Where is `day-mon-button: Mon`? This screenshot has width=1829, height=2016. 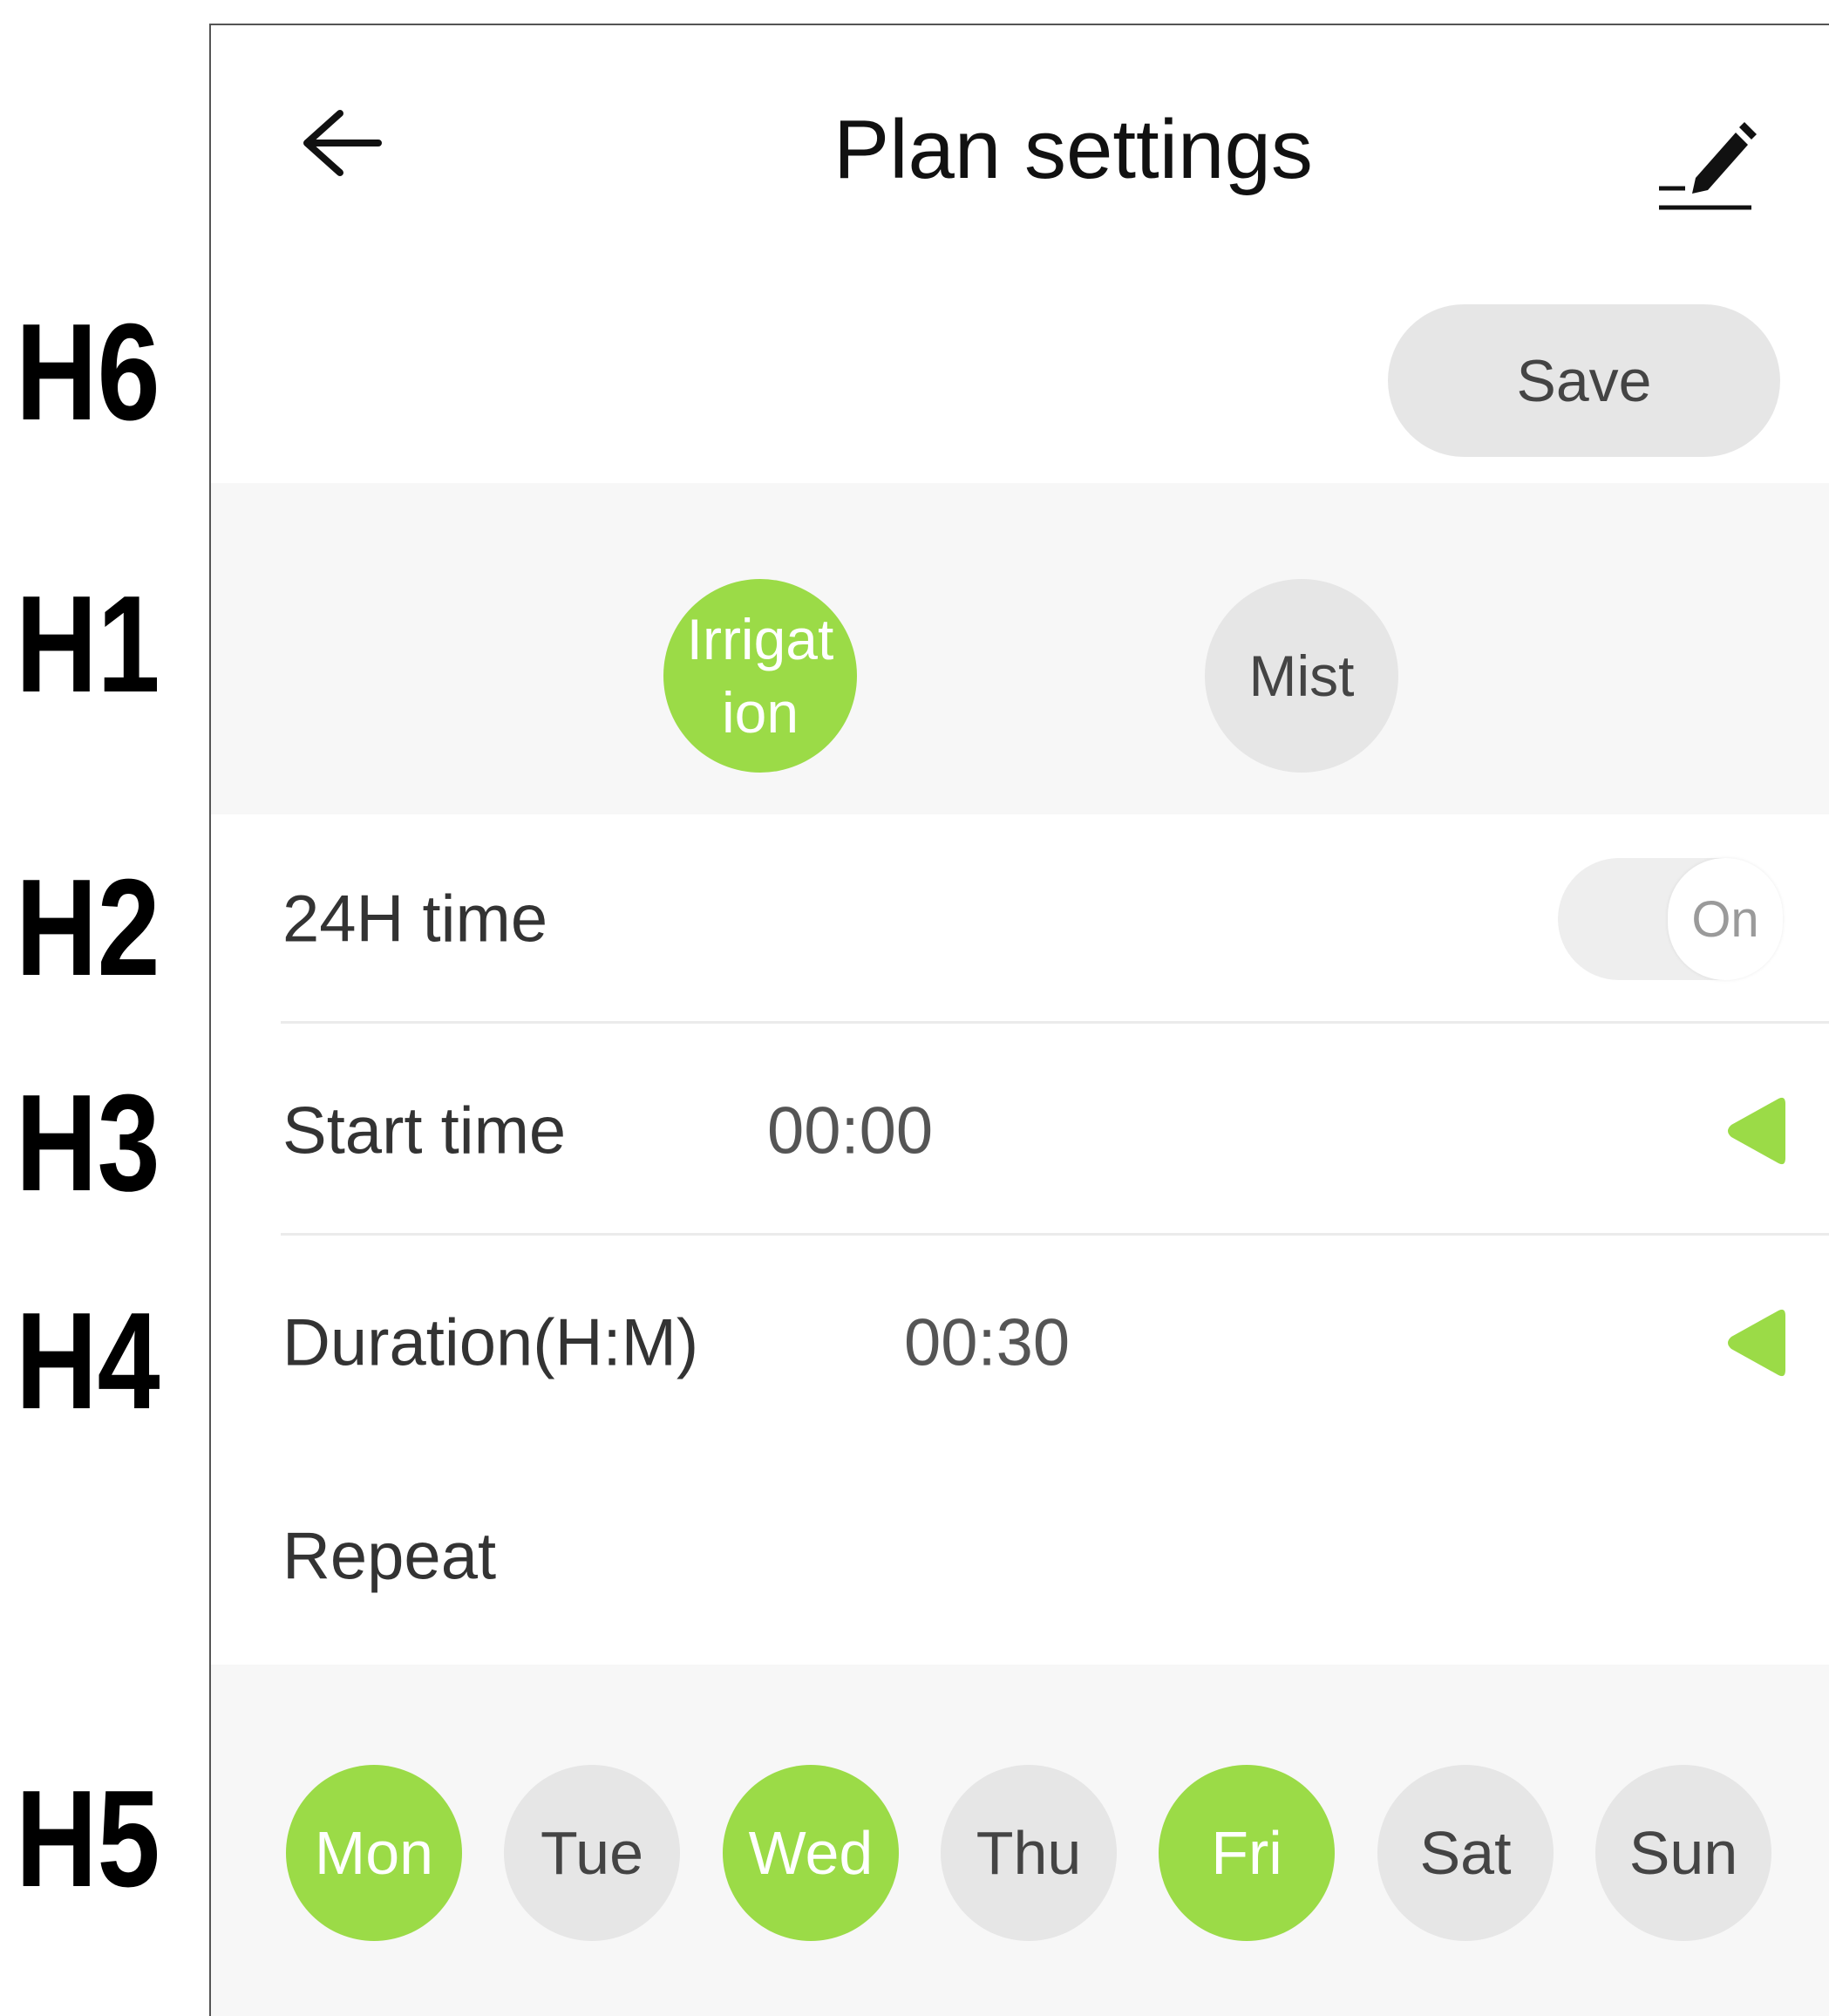
day-mon-button: Mon is located at coordinates (374, 1853).